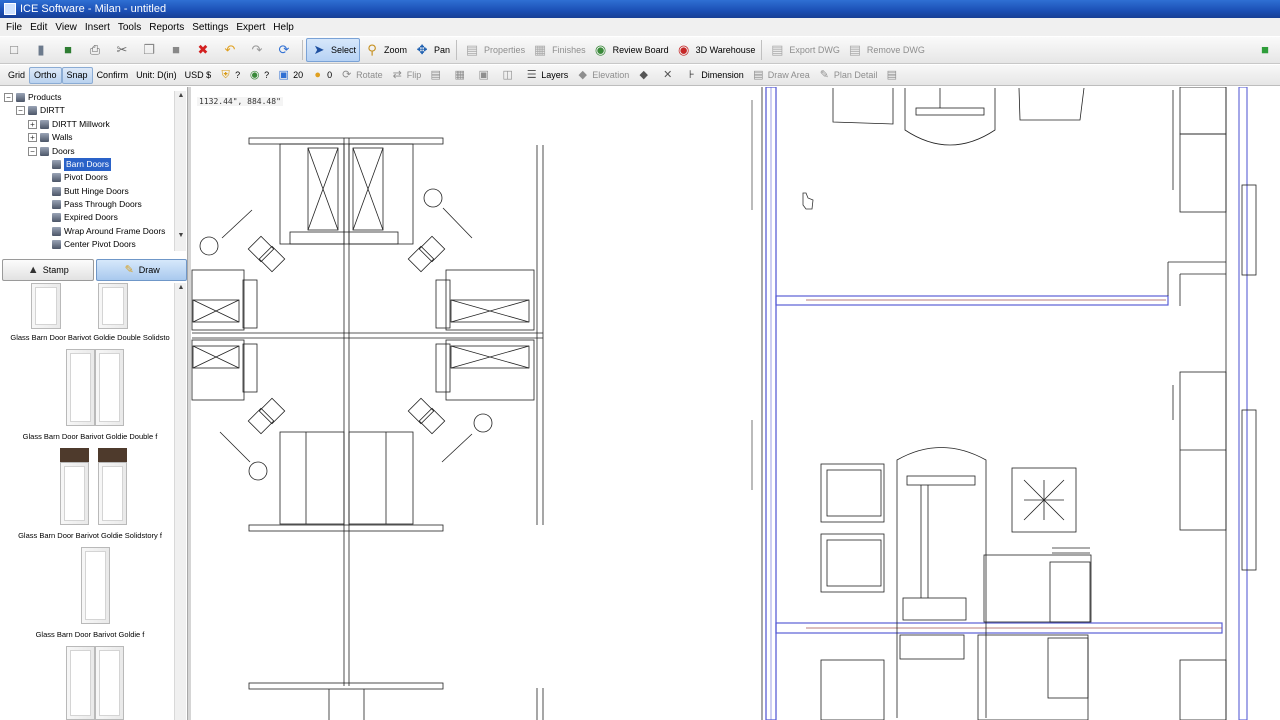 This screenshot has height=720, width=1280. What do you see at coordinates (66, 27) in the screenshot?
I see `menu-view: View` at bounding box center [66, 27].